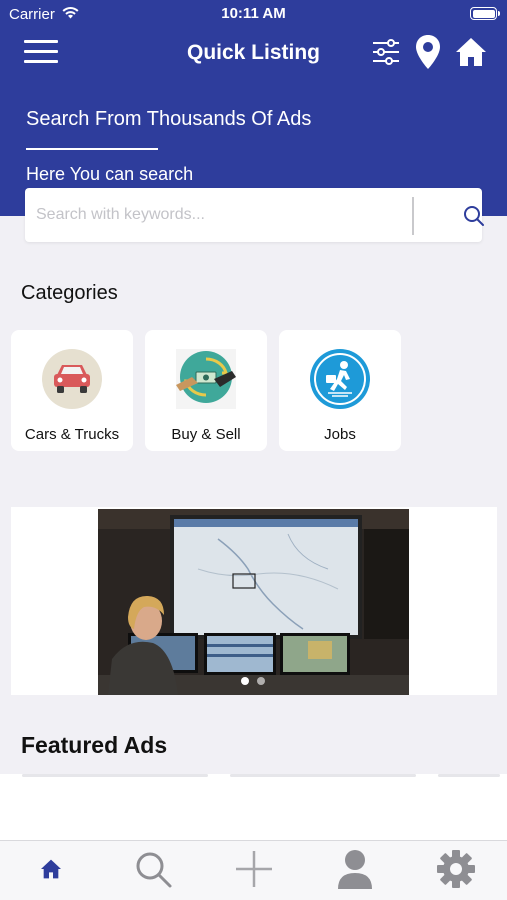  I want to click on featured-title: Featured Ads, so click(94, 745).